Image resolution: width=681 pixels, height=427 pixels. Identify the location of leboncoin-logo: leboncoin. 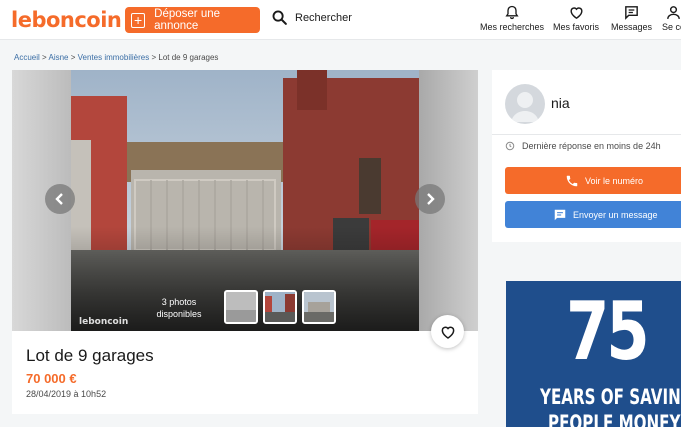
(66, 20).